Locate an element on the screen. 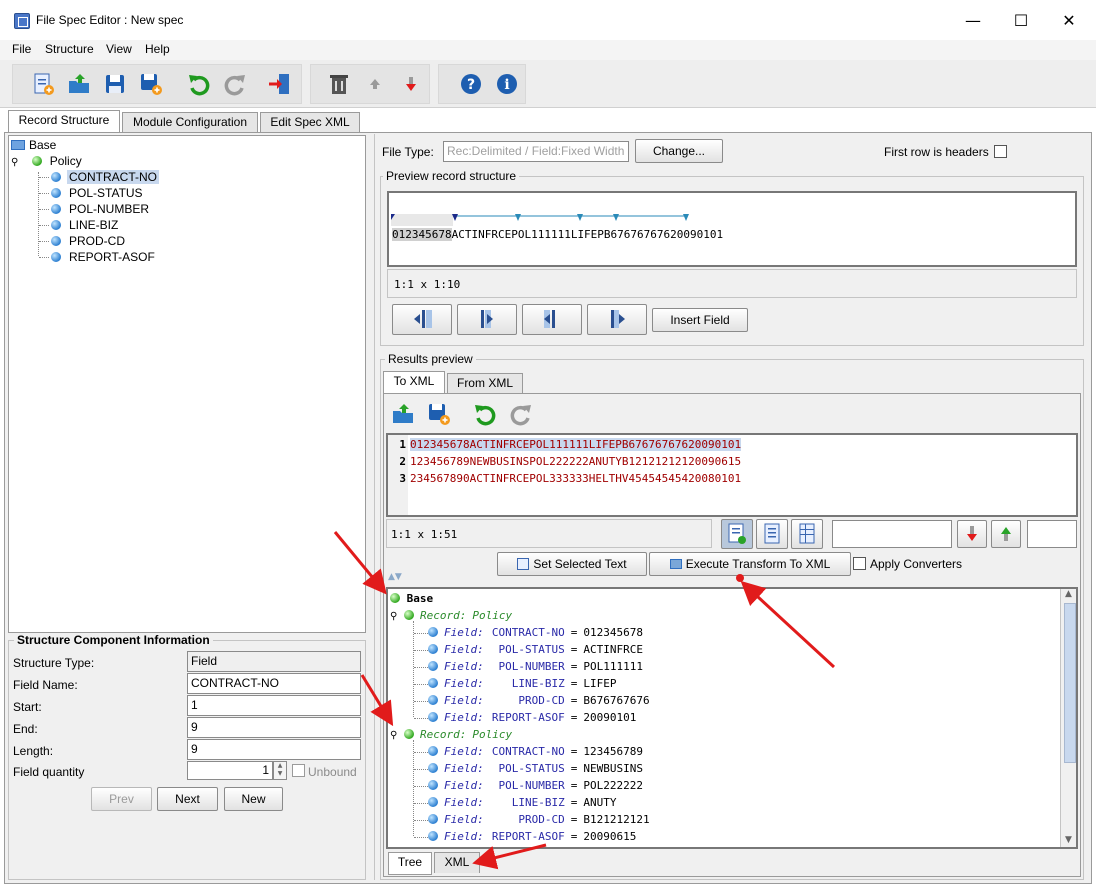  insert-field-button: Insert Field is located at coordinates (700, 320).